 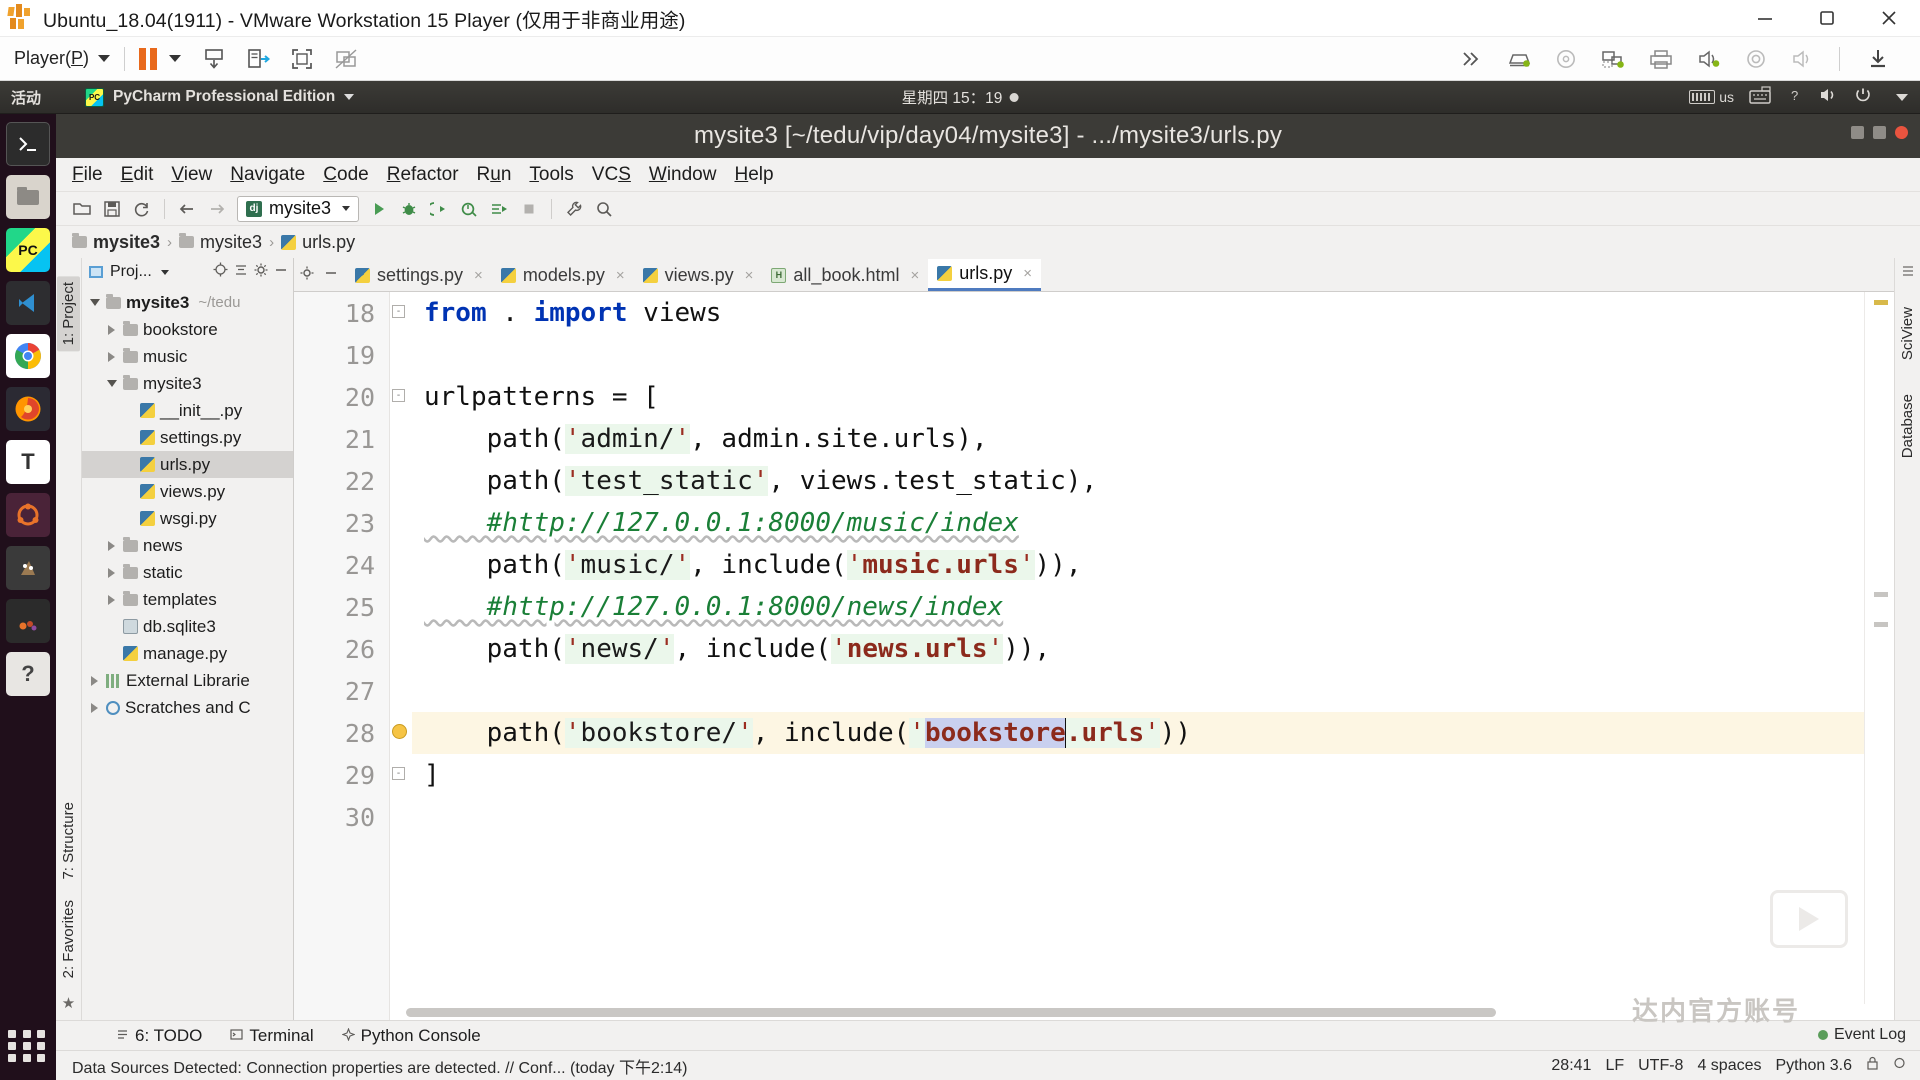 I want to click on launcher-item-ubuntu-software, so click(x=28, y=515).